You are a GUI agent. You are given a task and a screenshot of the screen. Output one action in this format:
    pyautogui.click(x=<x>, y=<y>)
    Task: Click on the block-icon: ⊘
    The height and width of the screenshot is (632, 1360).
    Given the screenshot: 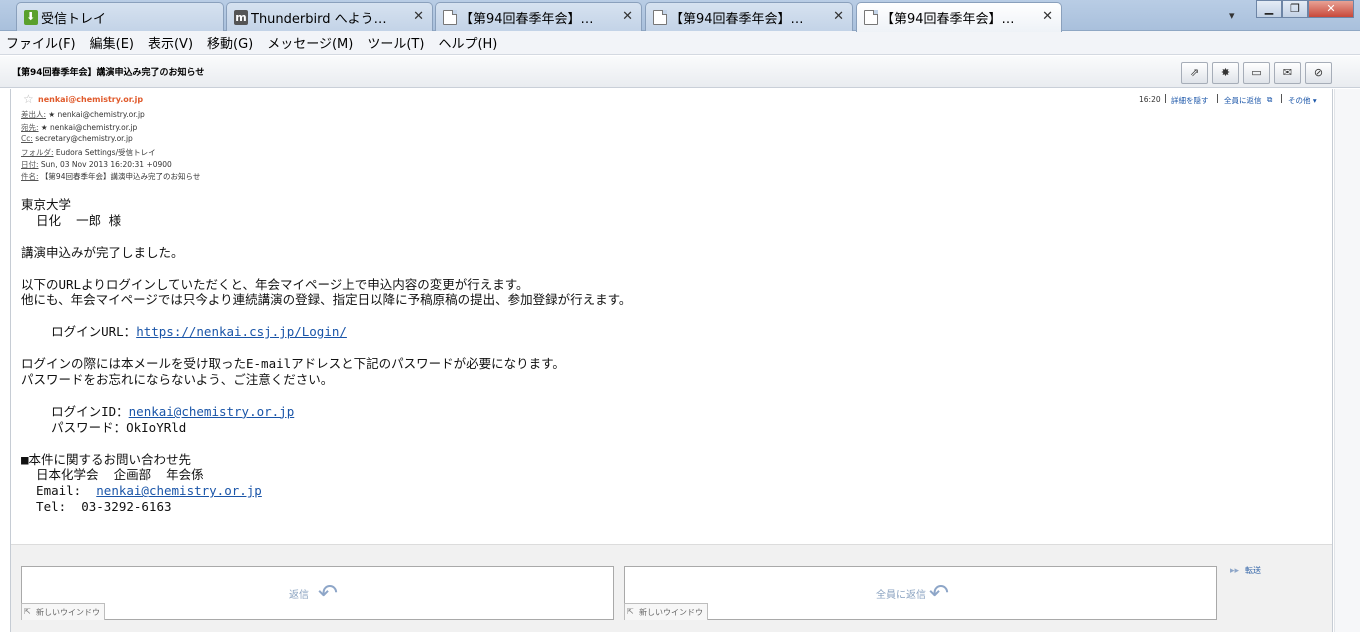 What is the action you would take?
    pyautogui.click(x=1318, y=72)
    